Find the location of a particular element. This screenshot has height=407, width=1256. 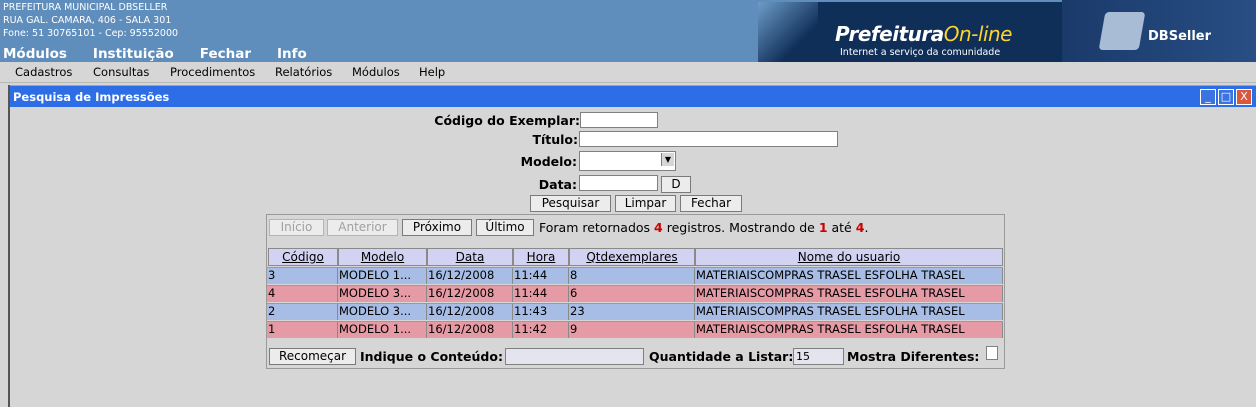

mostra-diferentes-checkbox is located at coordinates (992, 353).